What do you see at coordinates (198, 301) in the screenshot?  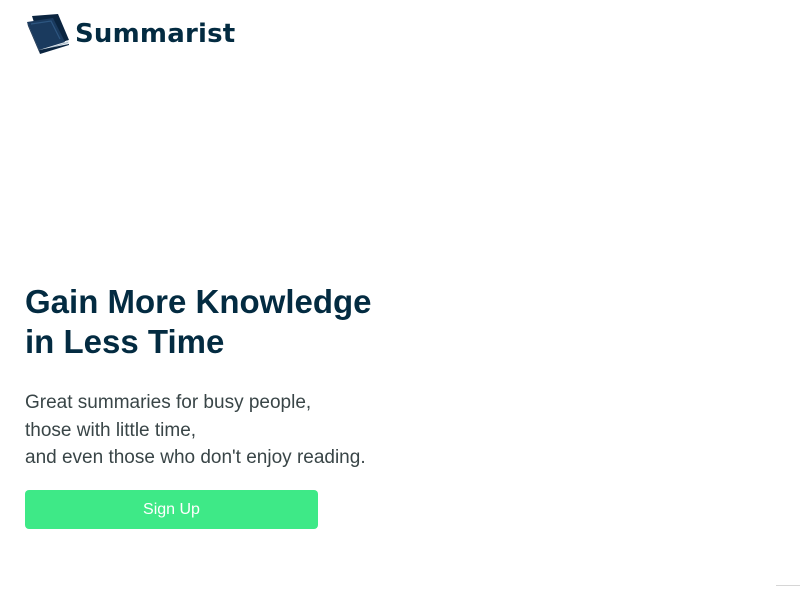 I see `hero-title-line: Gain More Knowledge` at bounding box center [198, 301].